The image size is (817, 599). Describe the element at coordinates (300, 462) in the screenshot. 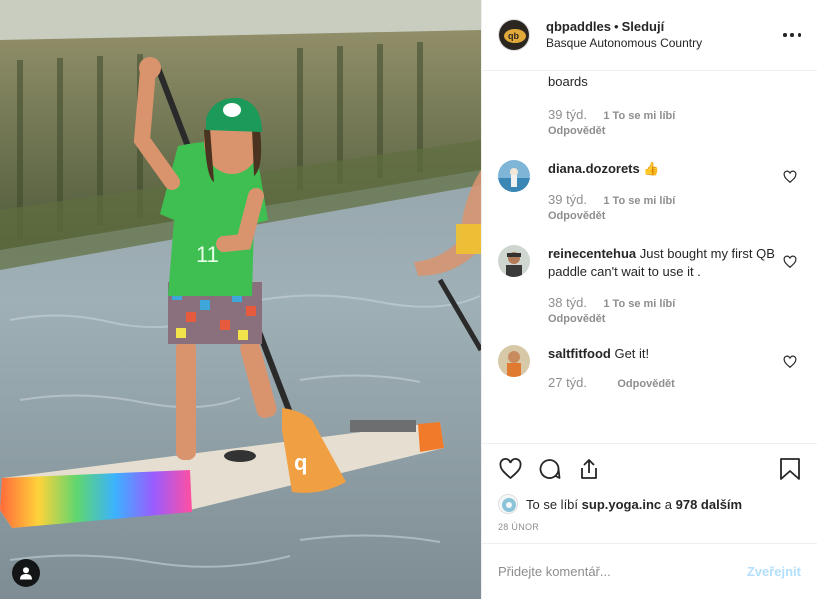

I see `svg-text: q` at that location.